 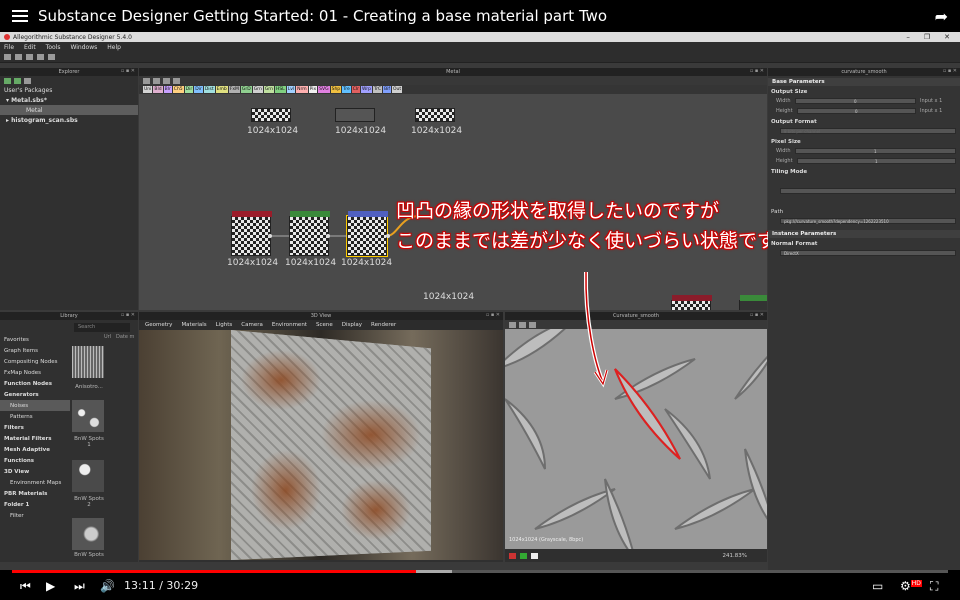 I want to click on save-icon, so click(x=29, y=57).